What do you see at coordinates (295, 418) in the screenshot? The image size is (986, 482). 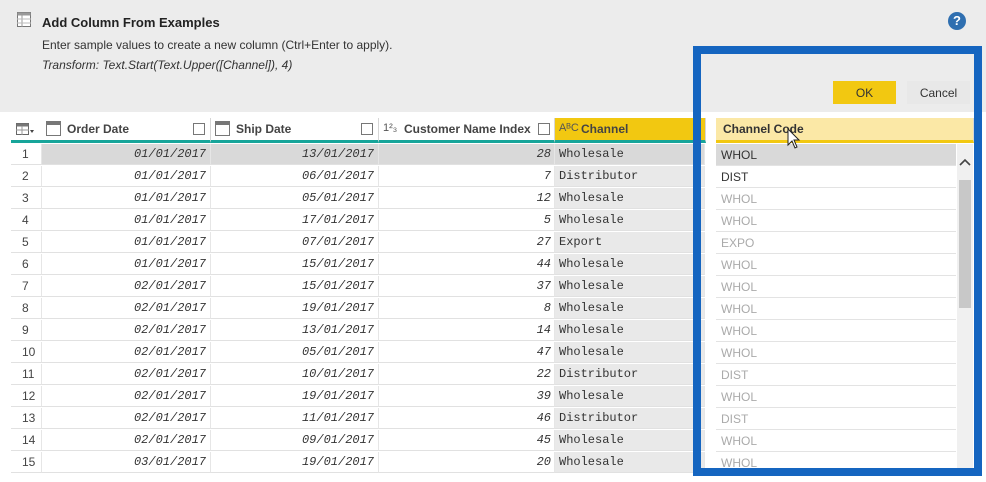 I see `ship-date-cell: 11/01/2017` at bounding box center [295, 418].